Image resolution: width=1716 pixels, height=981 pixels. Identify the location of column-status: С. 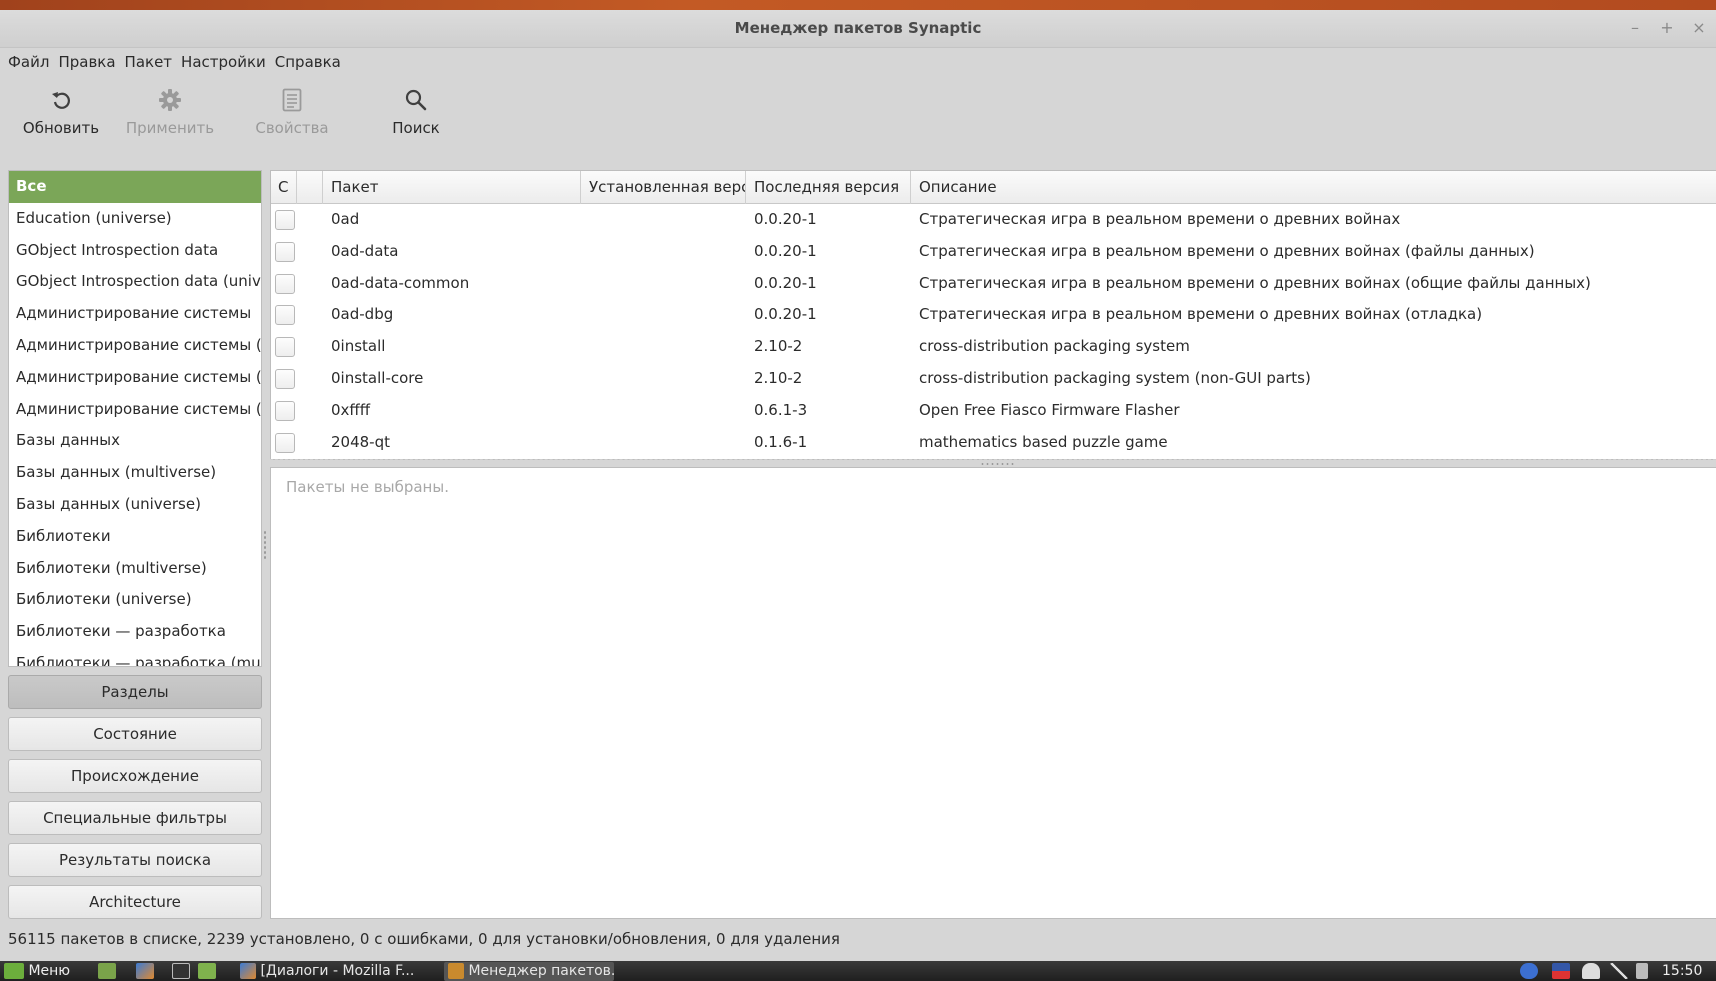
(284, 187).